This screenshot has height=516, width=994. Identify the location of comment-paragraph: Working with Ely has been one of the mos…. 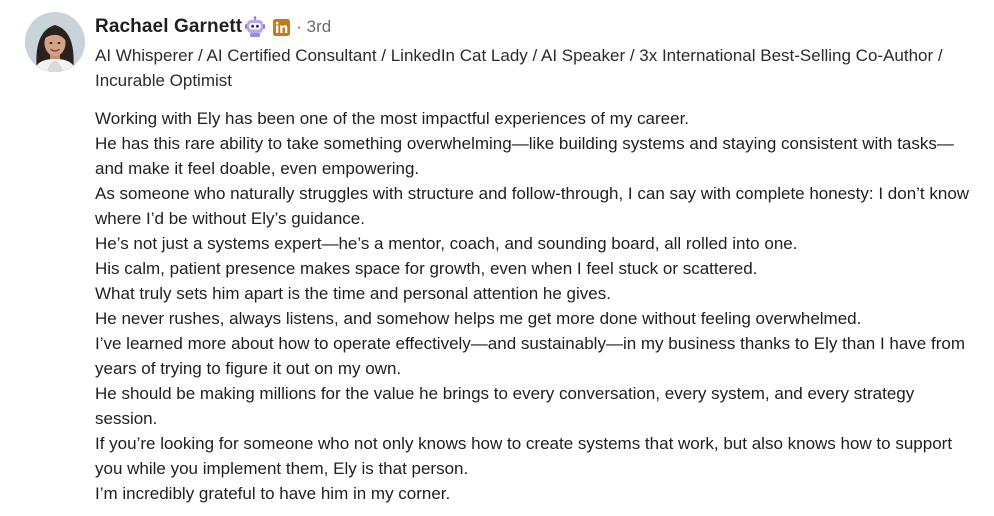
(392, 118).